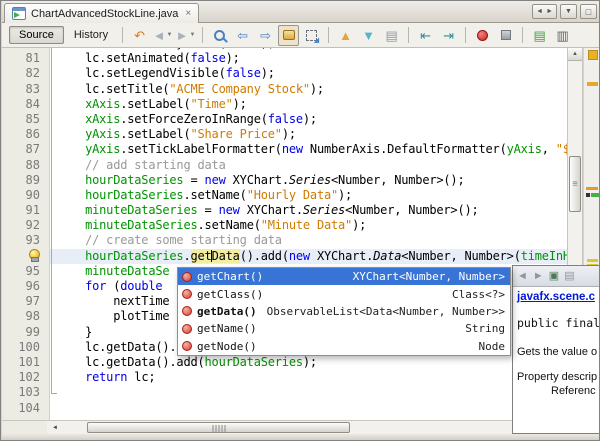 Image resolution: width=600 pixels, height=441 pixels. What do you see at coordinates (26, 408) in the screenshot?
I see `line-number: 104` at bounding box center [26, 408].